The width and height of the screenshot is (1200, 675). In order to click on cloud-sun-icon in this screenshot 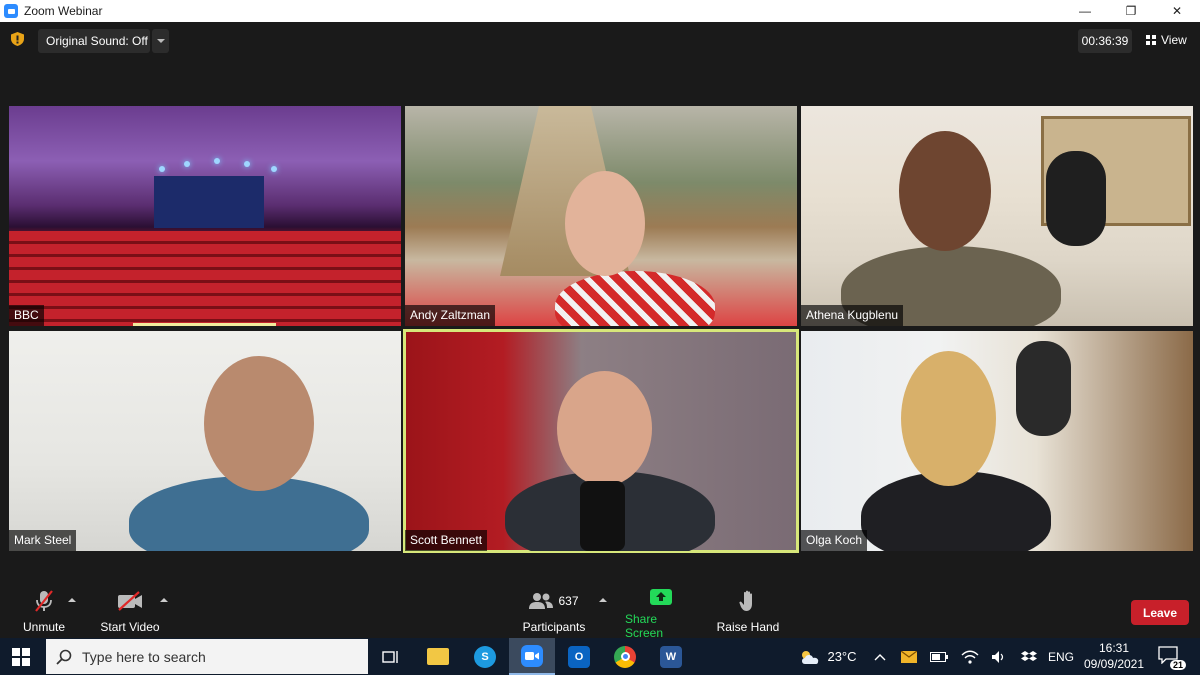, I will do `click(810, 657)`.